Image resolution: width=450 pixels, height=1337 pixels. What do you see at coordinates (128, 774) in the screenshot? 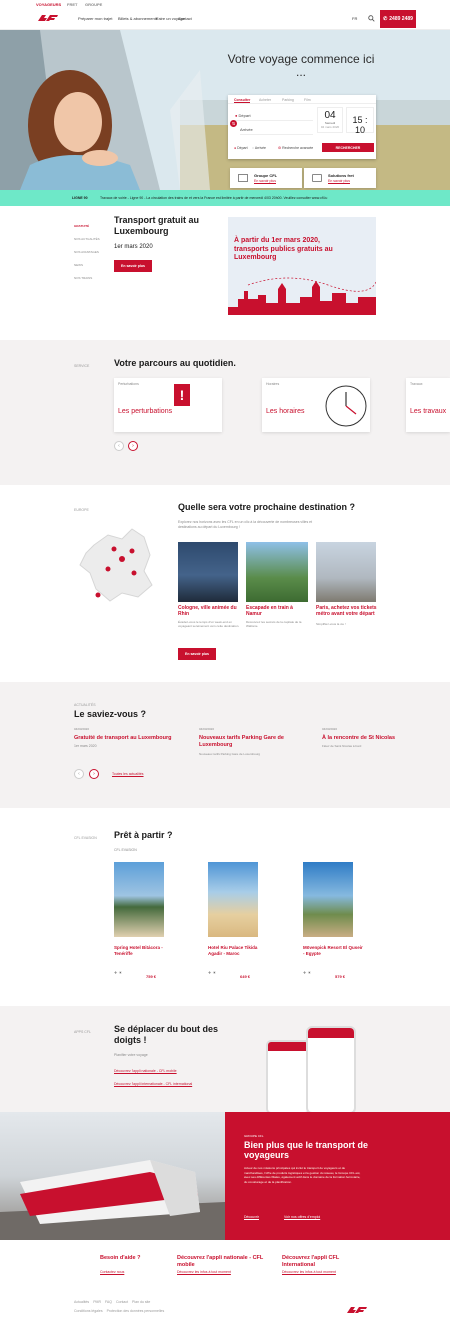
I see `saviez-all-link: Toutes les actualités` at bounding box center [128, 774].